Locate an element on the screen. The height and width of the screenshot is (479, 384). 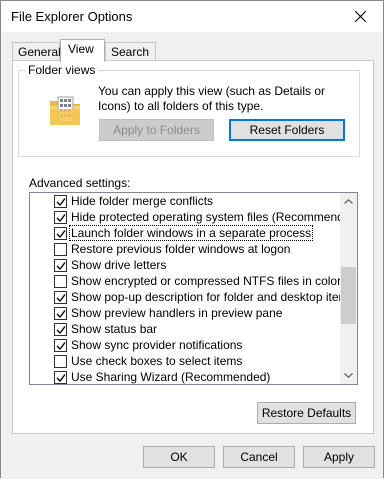
list-item-label: Use check boxes to select items is located at coordinates (157, 361).